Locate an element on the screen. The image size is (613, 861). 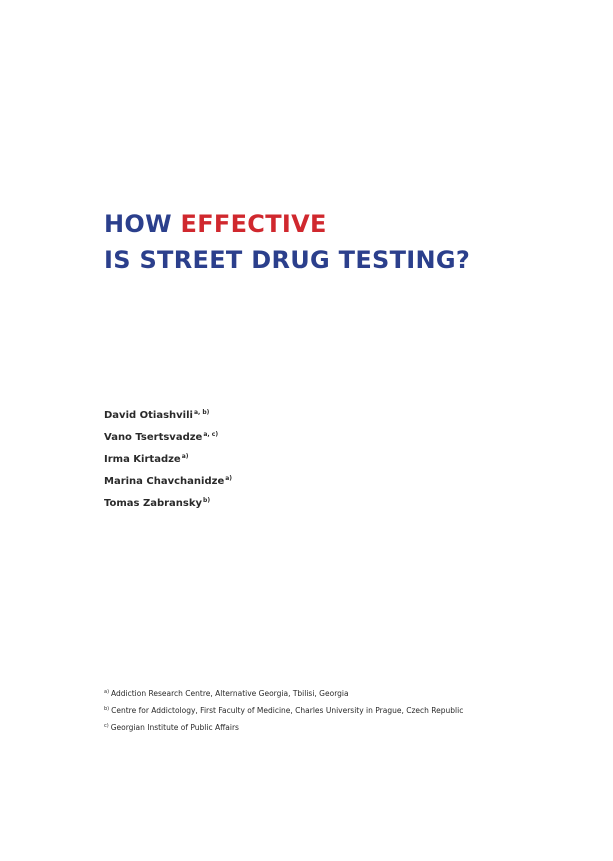
title-line-1: HOW EFFECTIVE is located at coordinates (287, 224).